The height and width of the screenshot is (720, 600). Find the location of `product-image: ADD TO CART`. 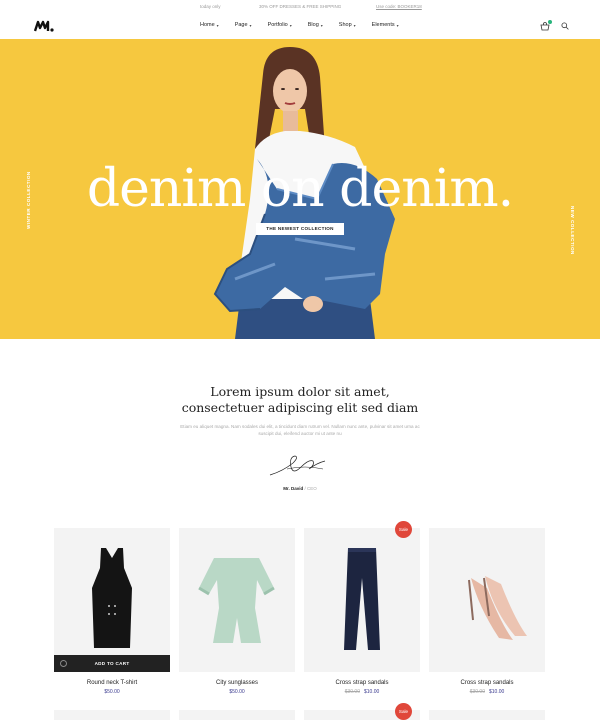

product-image: ADD TO CART is located at coordinates (112, 600).